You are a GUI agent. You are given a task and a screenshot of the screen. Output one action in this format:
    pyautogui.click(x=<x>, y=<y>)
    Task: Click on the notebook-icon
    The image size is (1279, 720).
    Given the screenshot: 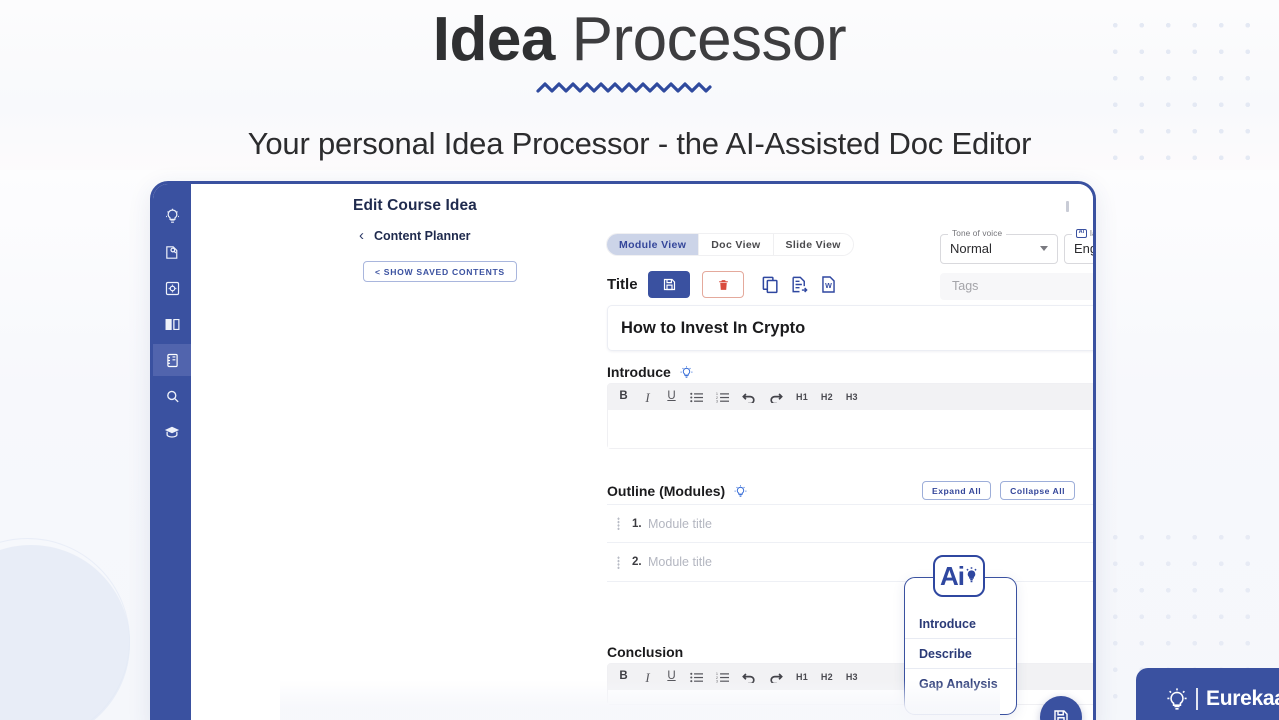 What is the action you would take?
    pyautogui.click(x=172, y=360)
    